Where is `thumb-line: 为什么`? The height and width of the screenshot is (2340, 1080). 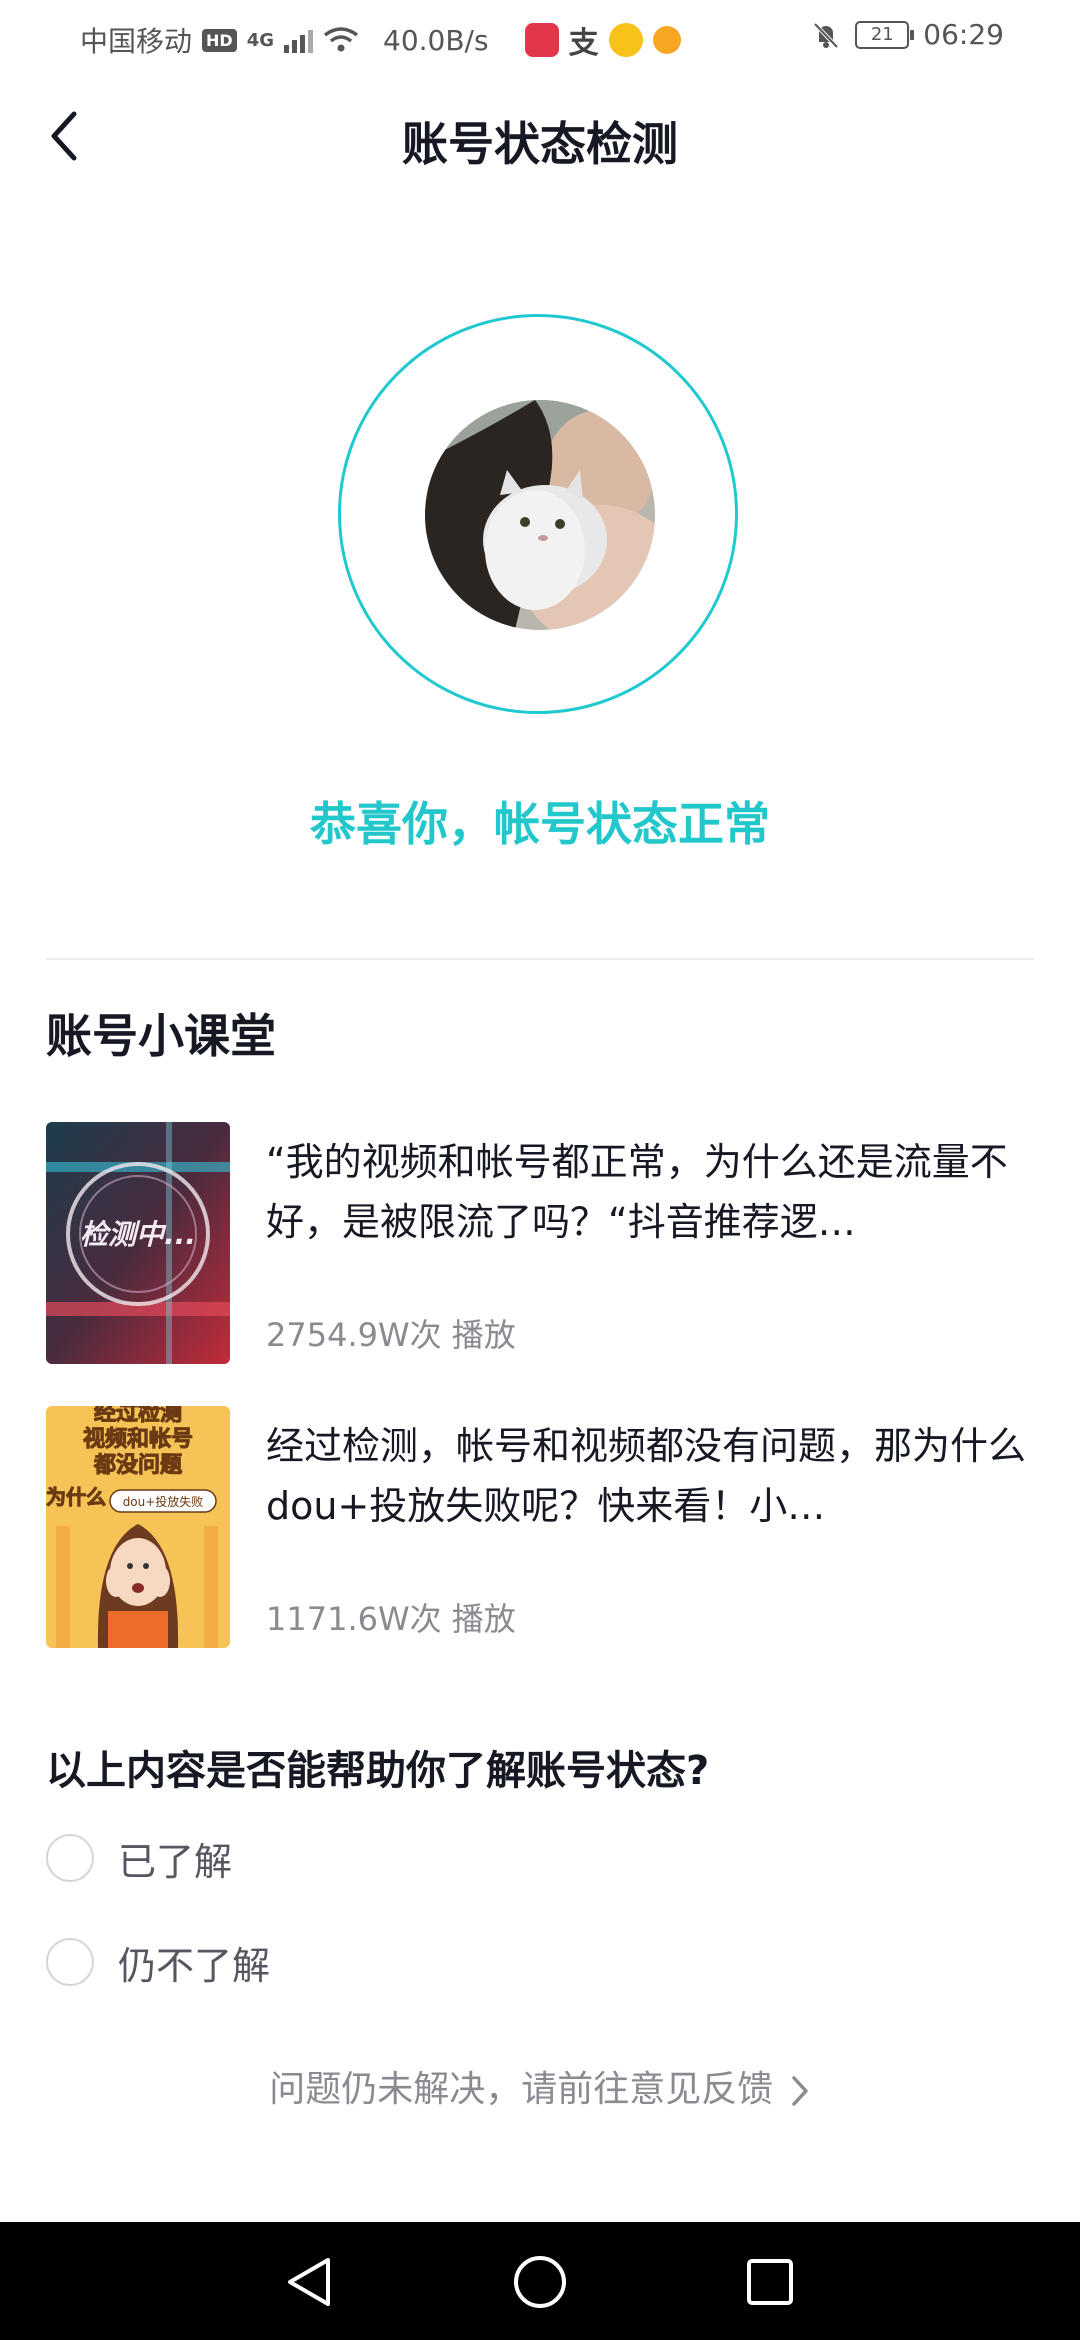
thumb-line: 为什么 is located at coordinates (76, 1497).